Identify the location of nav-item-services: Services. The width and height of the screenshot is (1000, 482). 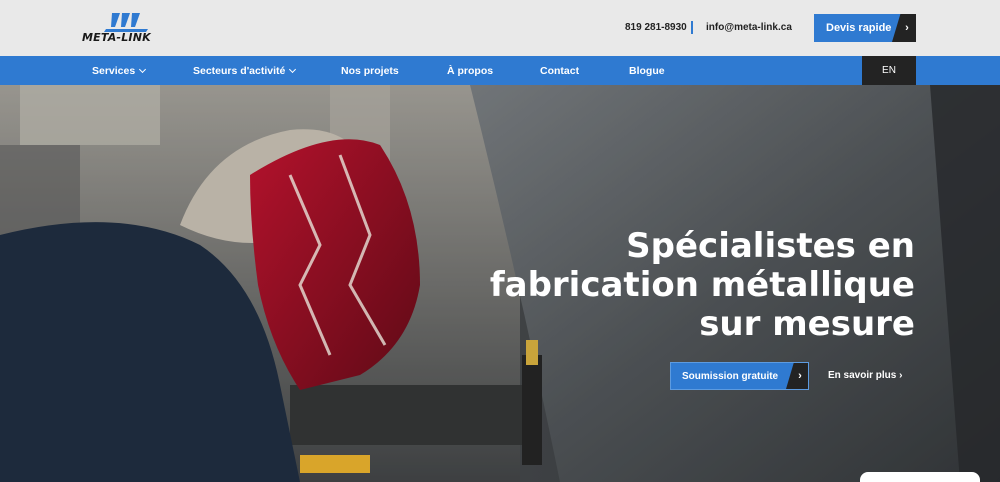
(119, 71).